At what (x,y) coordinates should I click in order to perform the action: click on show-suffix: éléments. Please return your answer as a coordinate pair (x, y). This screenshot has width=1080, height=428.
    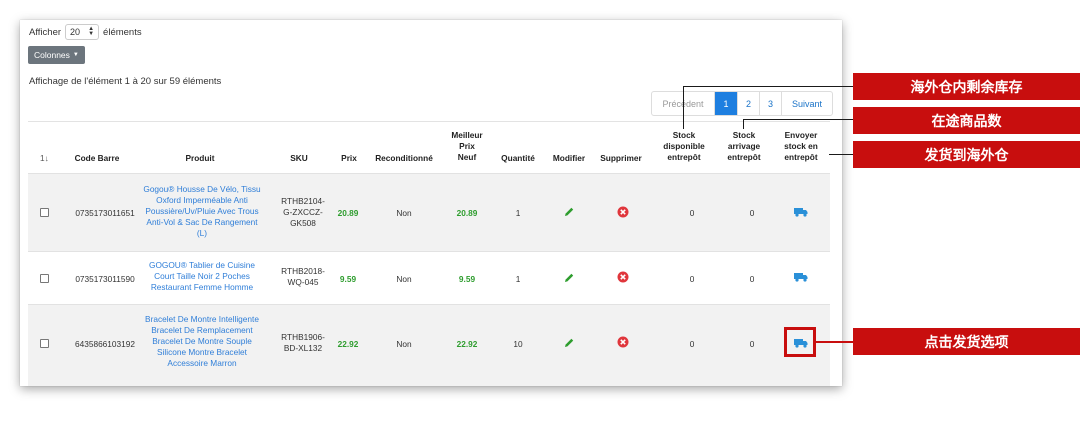
    Looking at the image, I should click on (122, 32).